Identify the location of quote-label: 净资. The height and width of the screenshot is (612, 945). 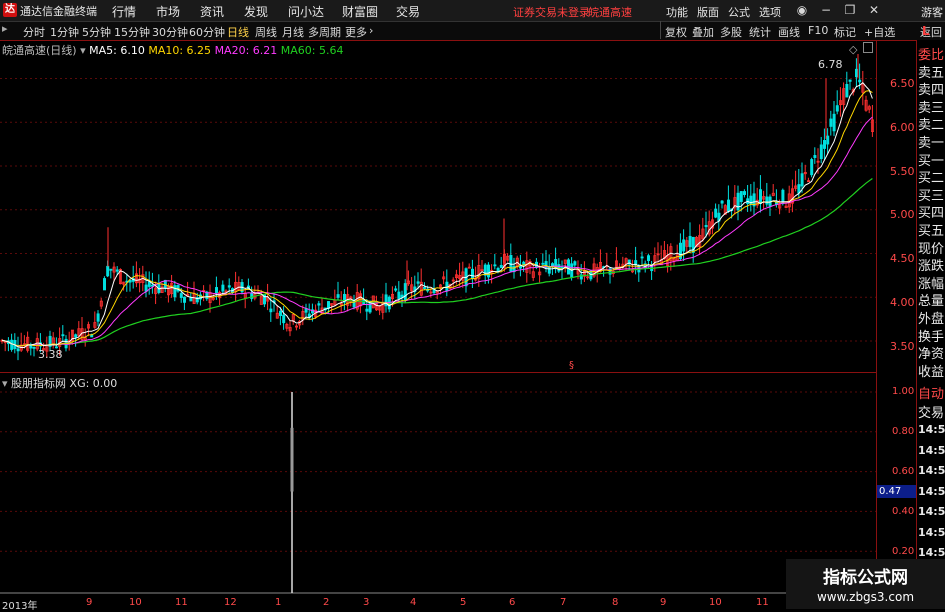
(931, 355).